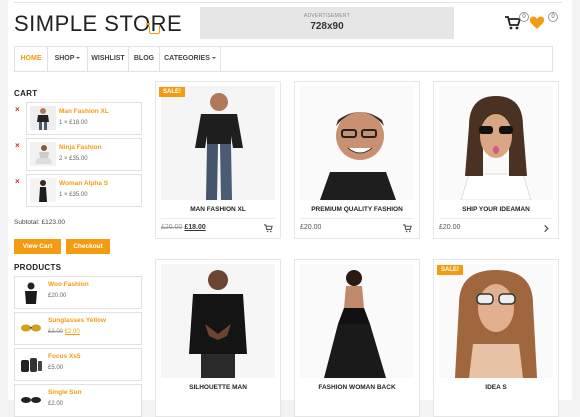  What do you see at coordinates (68, 284) in the screenshot?
I see `sidebar-product-name: Woo Fashion` at bounding box center [68, 284].